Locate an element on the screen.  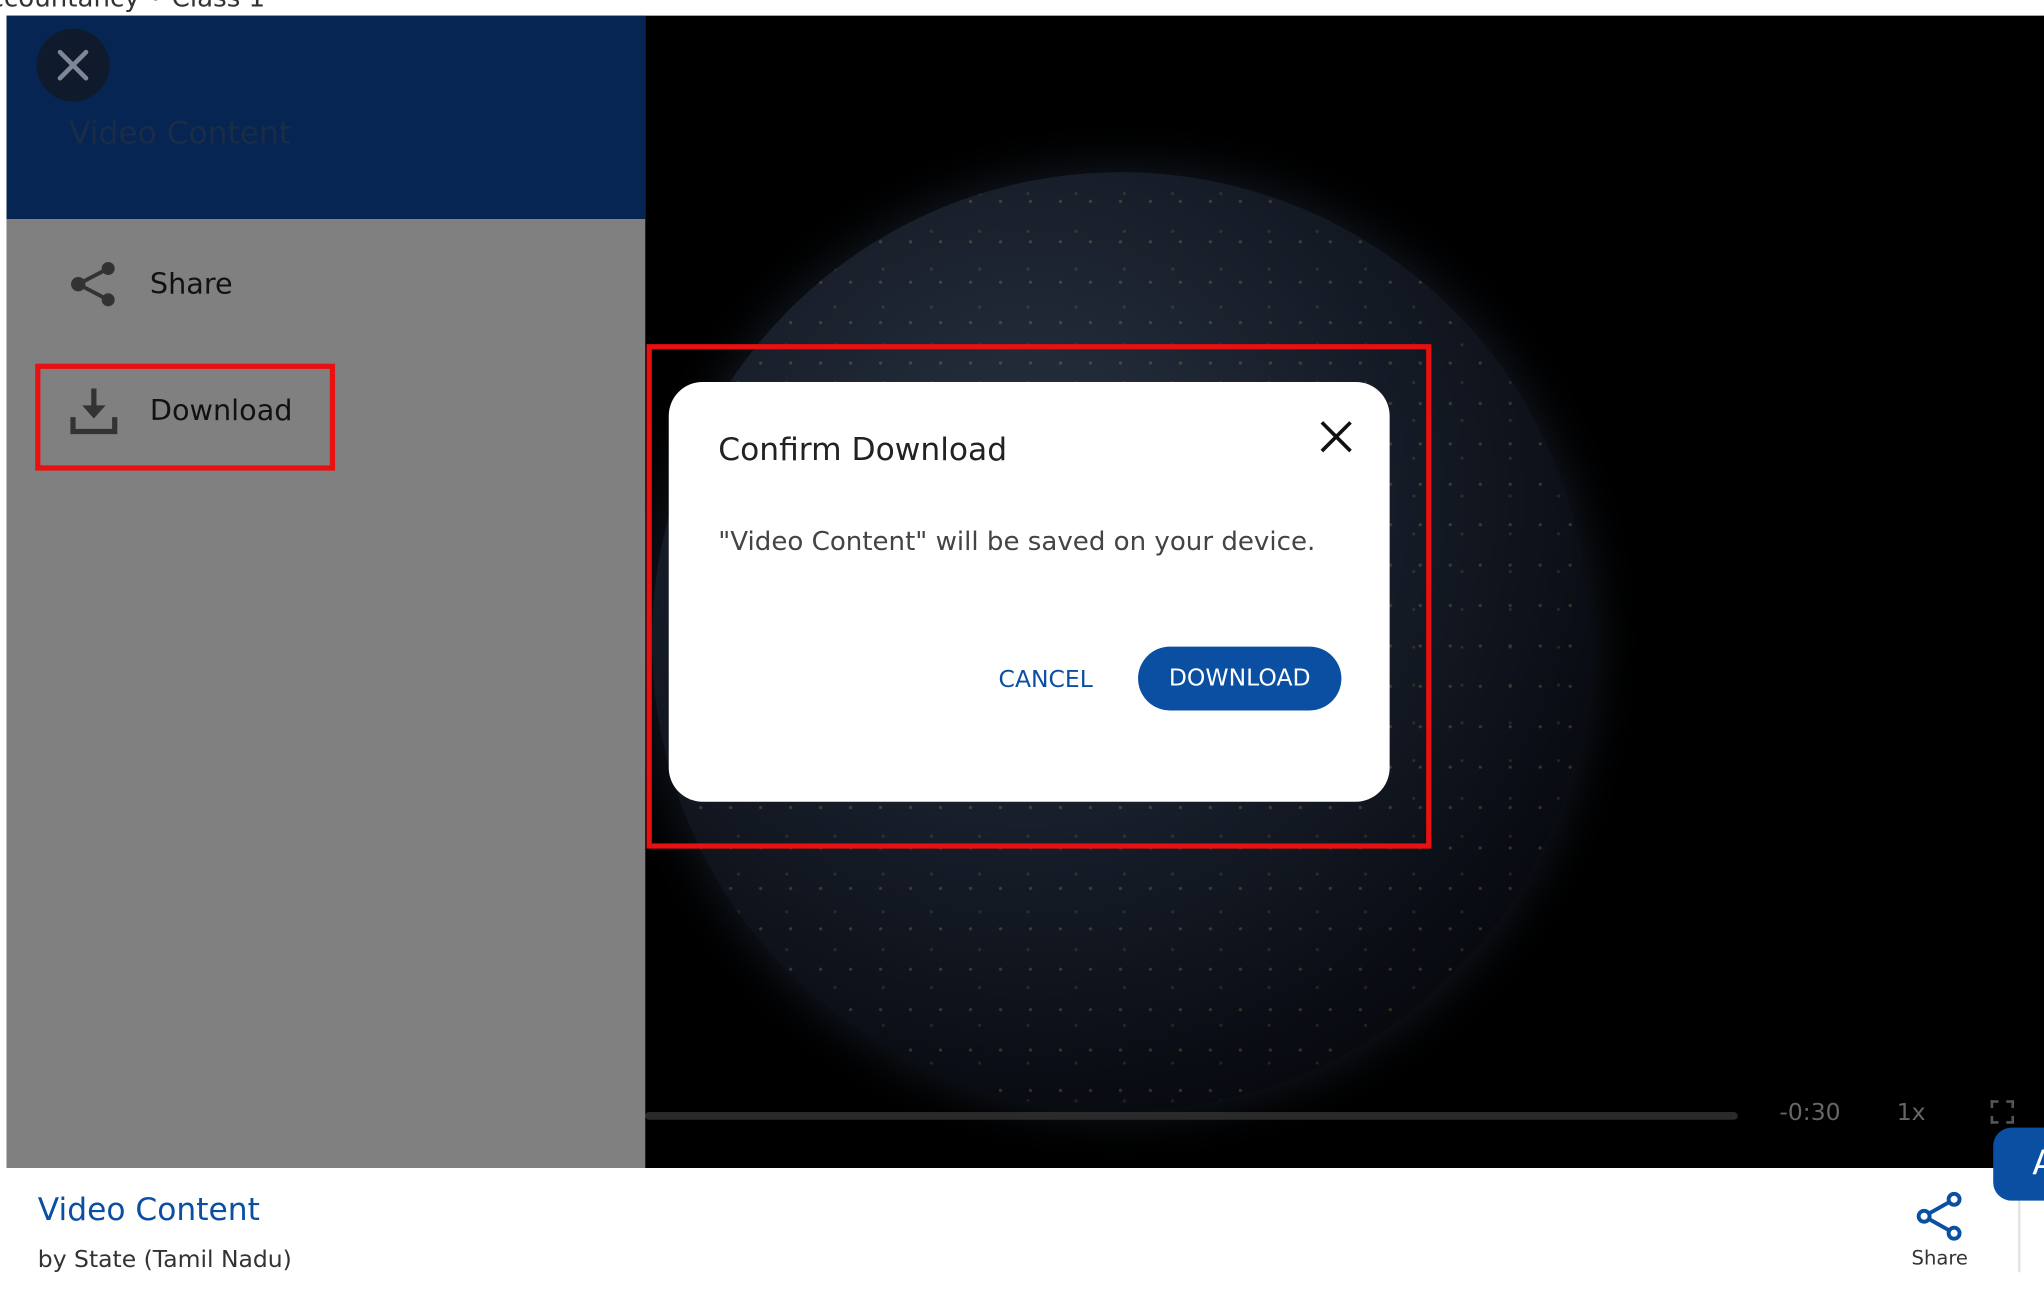
breadcrumb: ccountancy • Class 1 is located at coordinates (132, 6).